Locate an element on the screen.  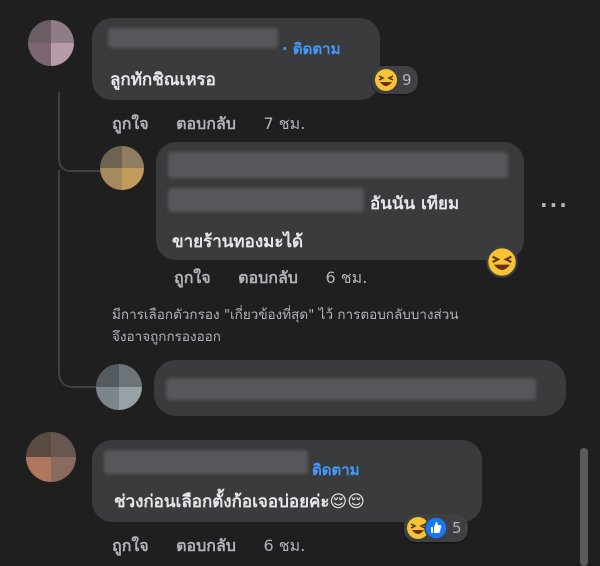
scrollbar is located at coordinates (584, 507).